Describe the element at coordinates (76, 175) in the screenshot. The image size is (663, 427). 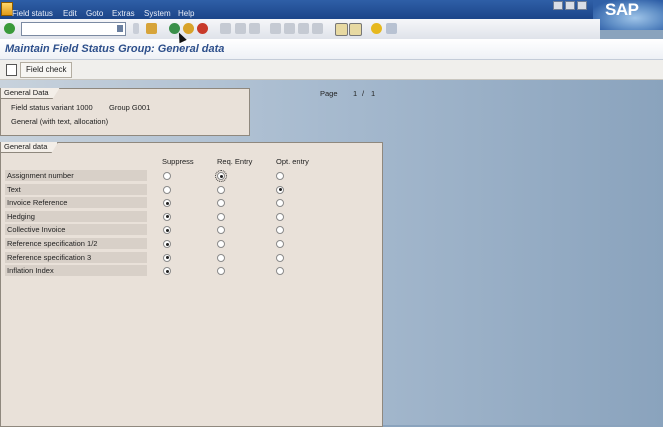
I see `field-label: Assignment number` at that location.